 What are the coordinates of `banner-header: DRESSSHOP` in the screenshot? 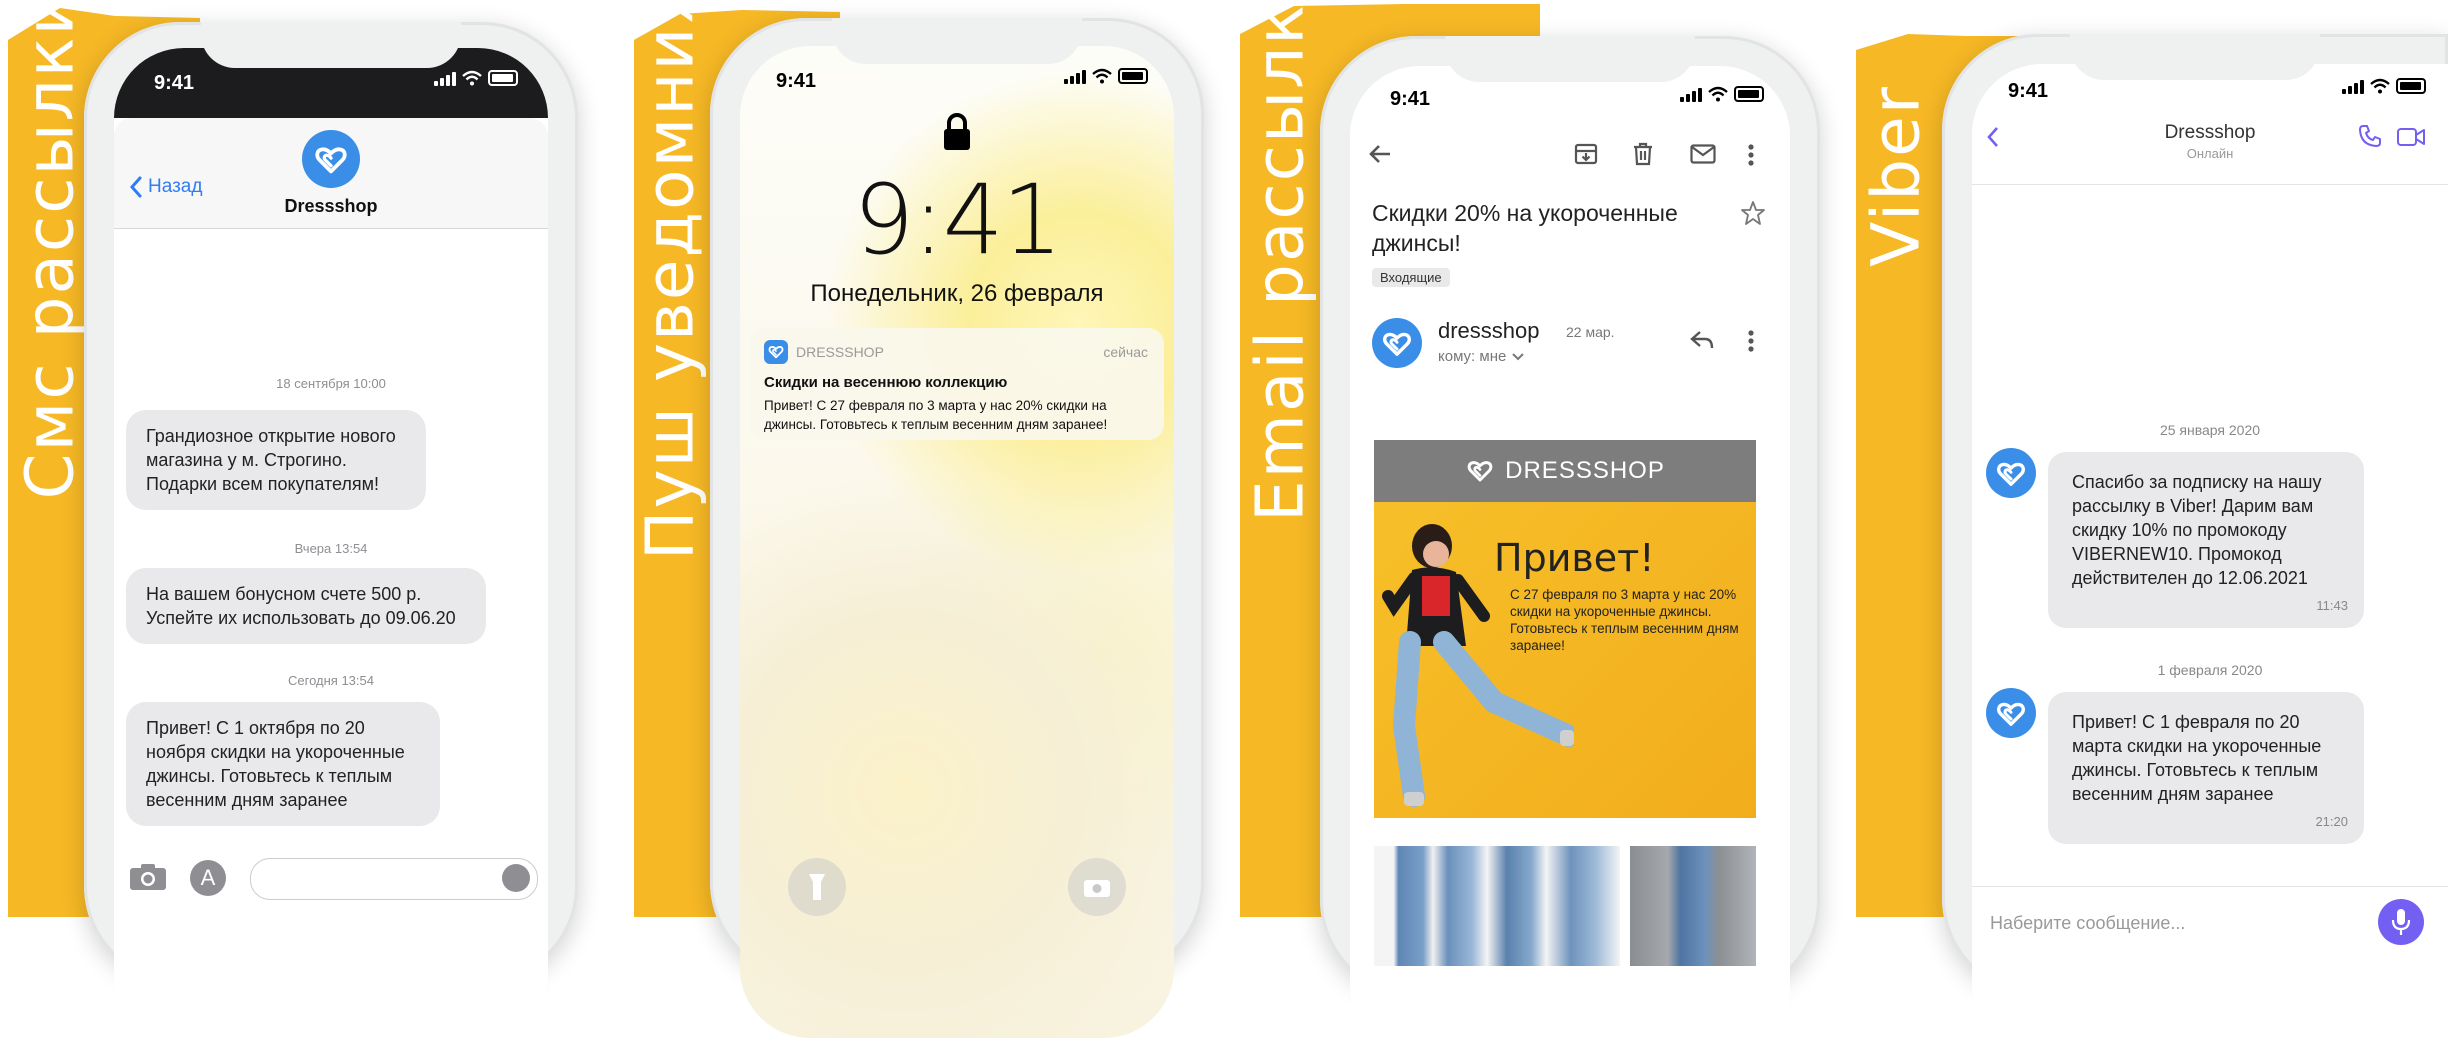 It's located at (1565, 471).